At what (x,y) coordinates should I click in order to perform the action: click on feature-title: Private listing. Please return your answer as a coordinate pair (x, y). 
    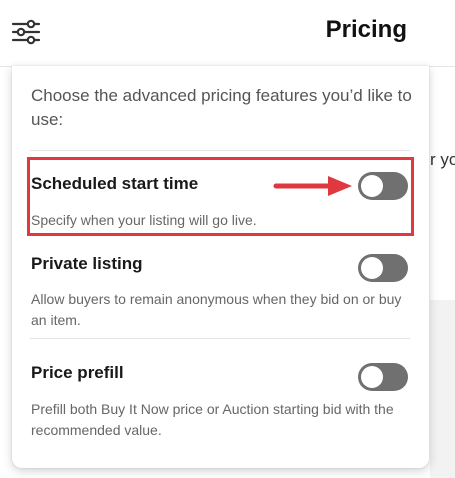
    Looking at the image, I should click on (87, 263).